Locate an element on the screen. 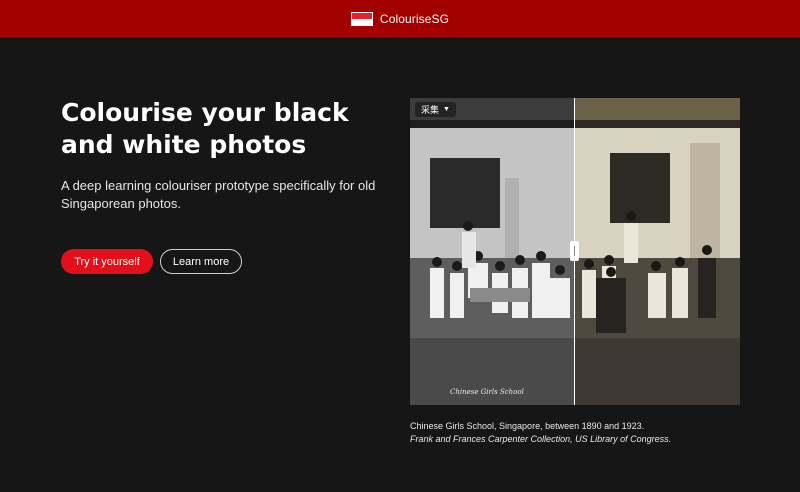 The image size is (800, 492). learn-more-button: Learn more is located at coordinates (201, 261).